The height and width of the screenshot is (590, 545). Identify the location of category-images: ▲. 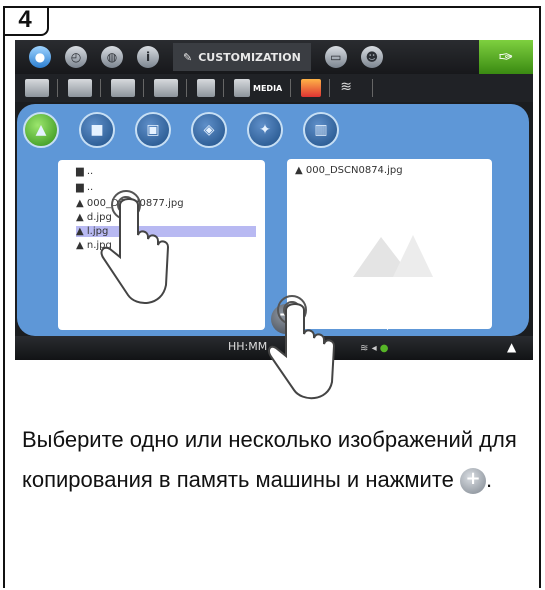
(41, 130).